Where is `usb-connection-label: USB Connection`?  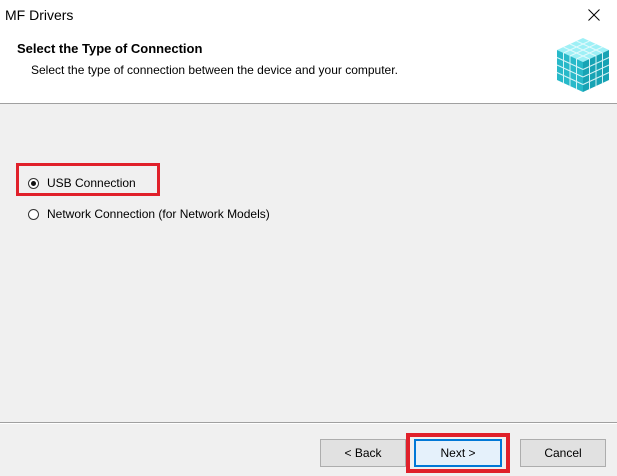
usb-connection-label: USB Connection is located at coordinates (91, 183).